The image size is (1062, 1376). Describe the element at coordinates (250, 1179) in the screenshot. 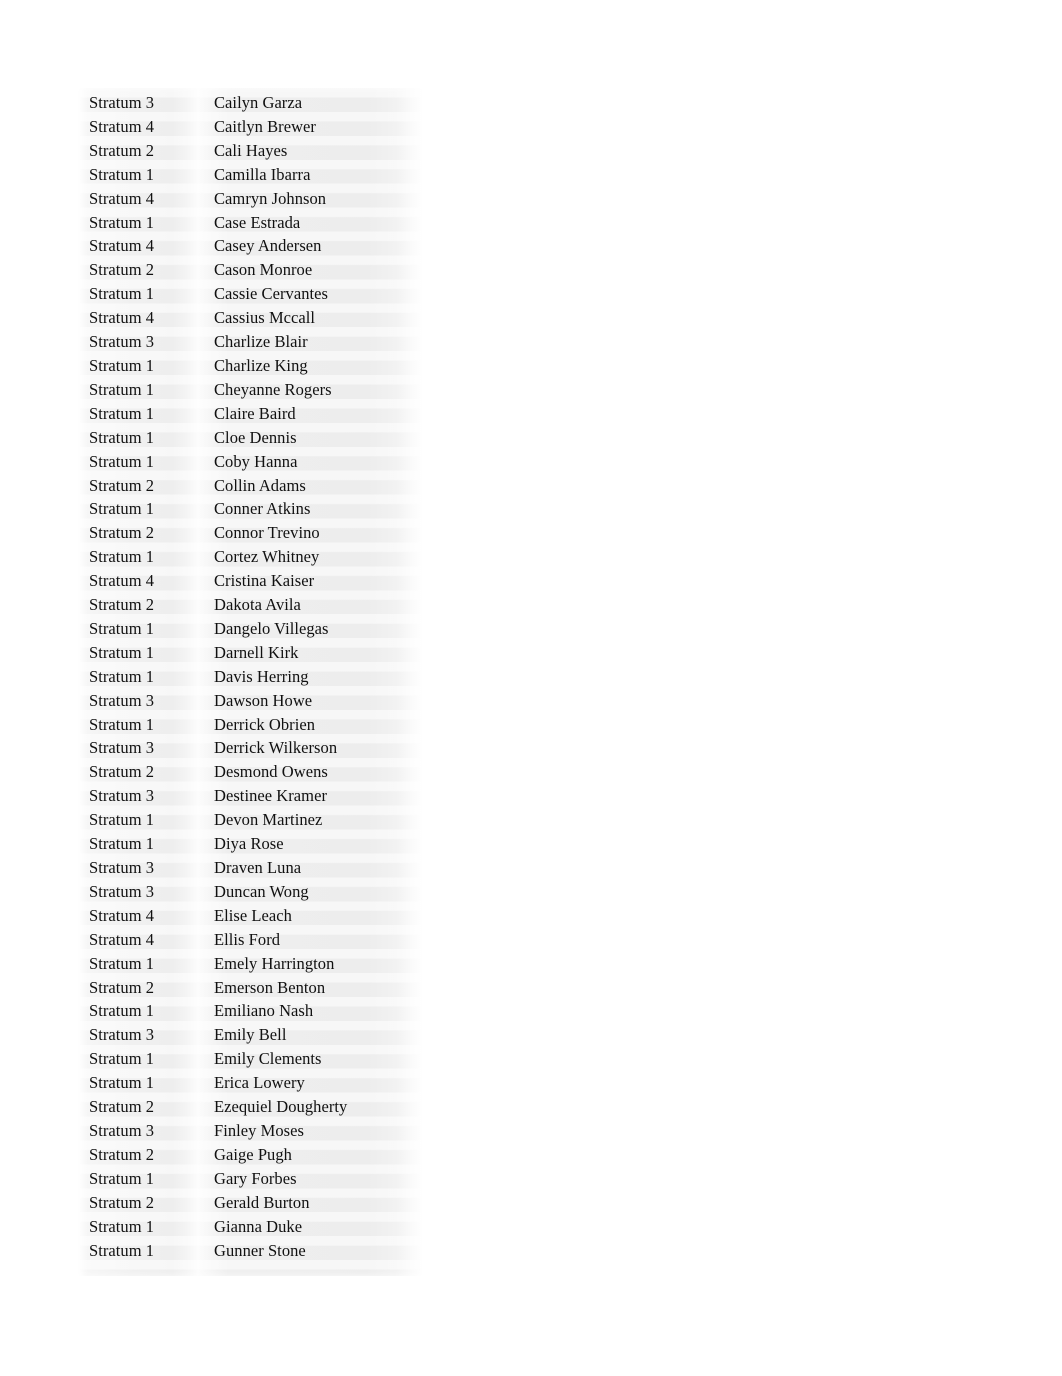

I see `table-row: Stratum 1 Gary Forbes` at that location.